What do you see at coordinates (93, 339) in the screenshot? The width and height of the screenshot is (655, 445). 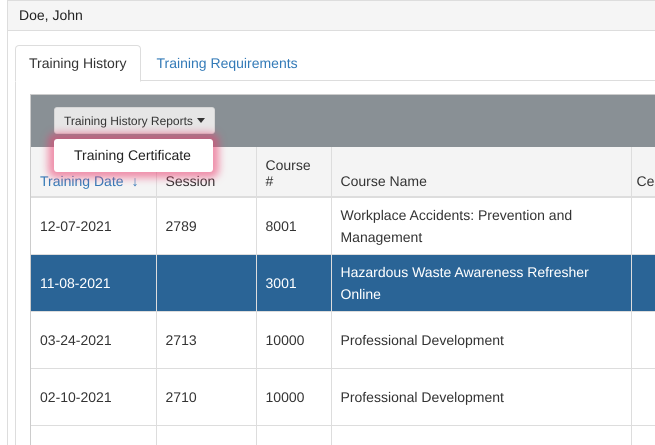 I see `table-cell: 03-24-2021` at bounding box center [93, 339].